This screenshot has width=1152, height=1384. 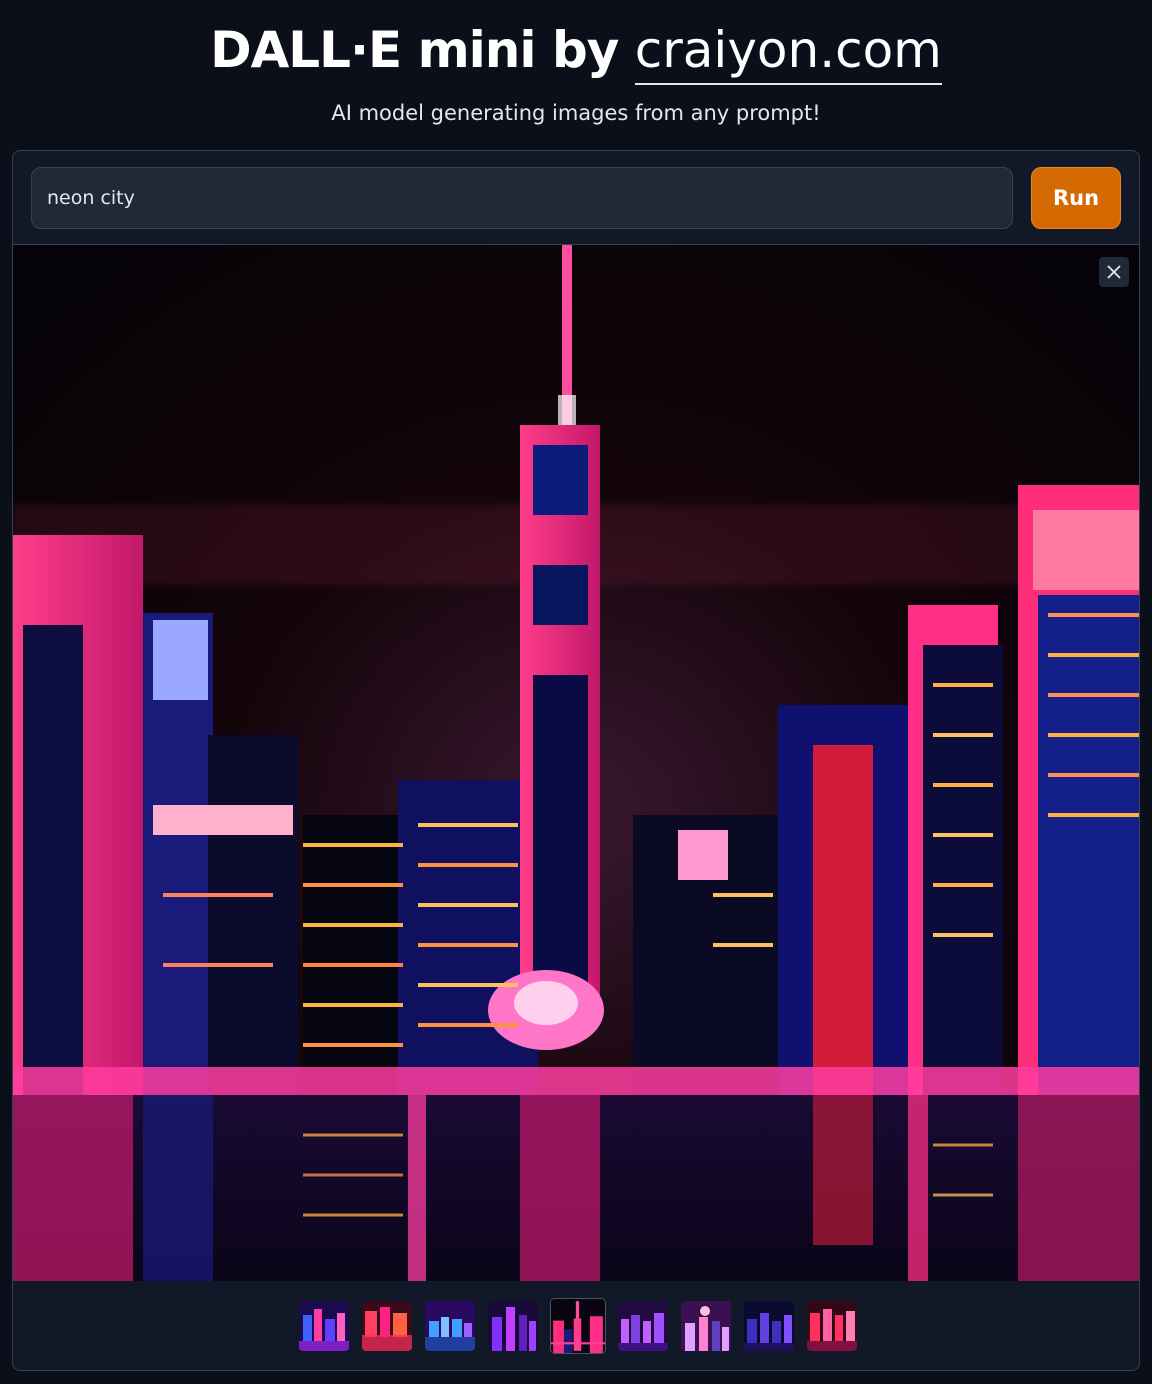 What do you see at coordinates (1076, 198) in the screenshot?
I see `run-button: Run` at bounding box center [1076, 198].